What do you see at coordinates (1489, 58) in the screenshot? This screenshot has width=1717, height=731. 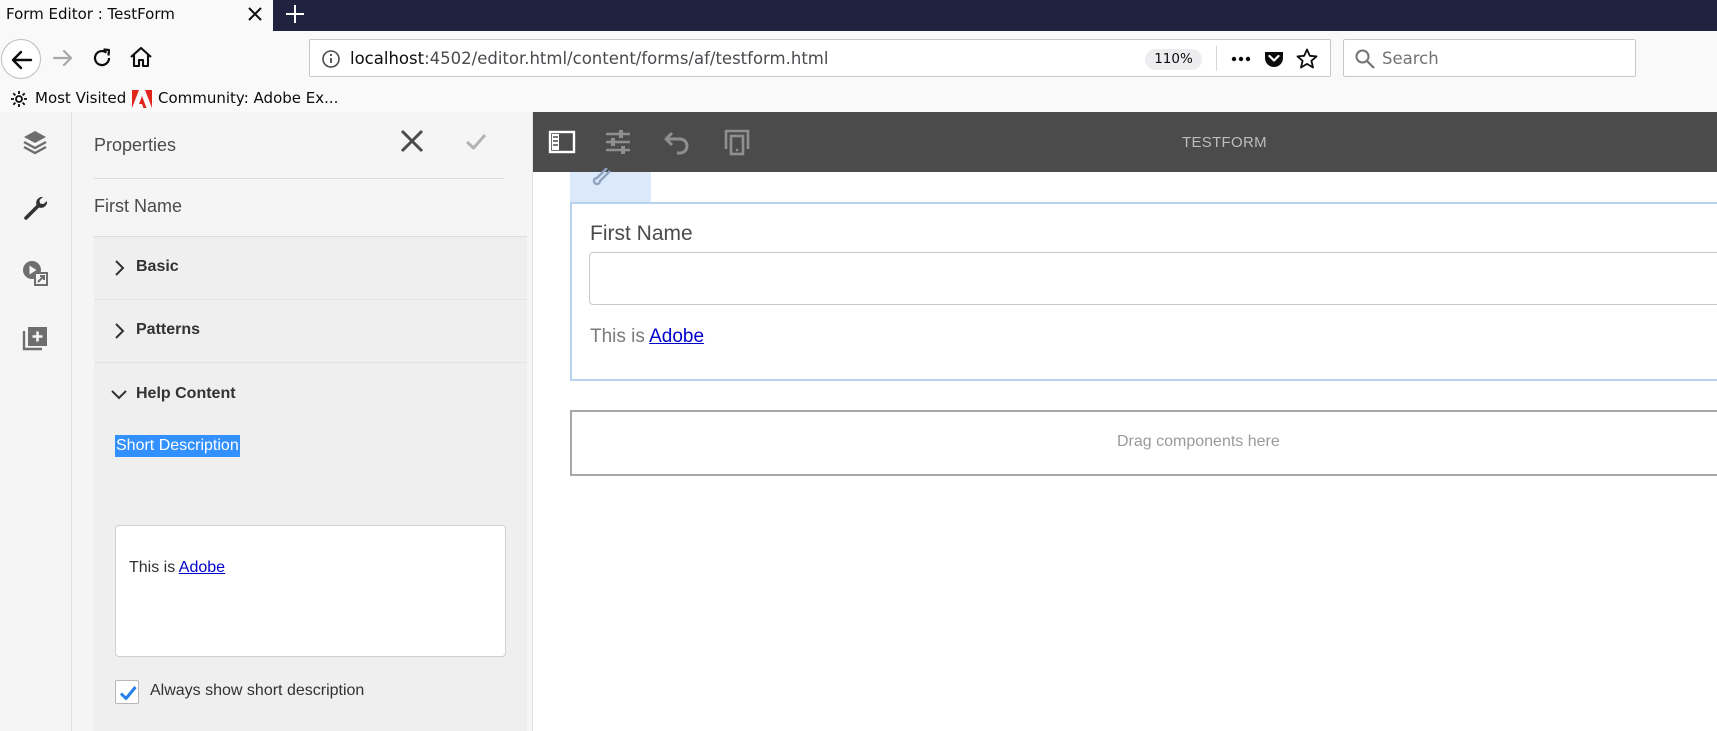 I see `search-bar: Search` at bounding box center [1489, 58].